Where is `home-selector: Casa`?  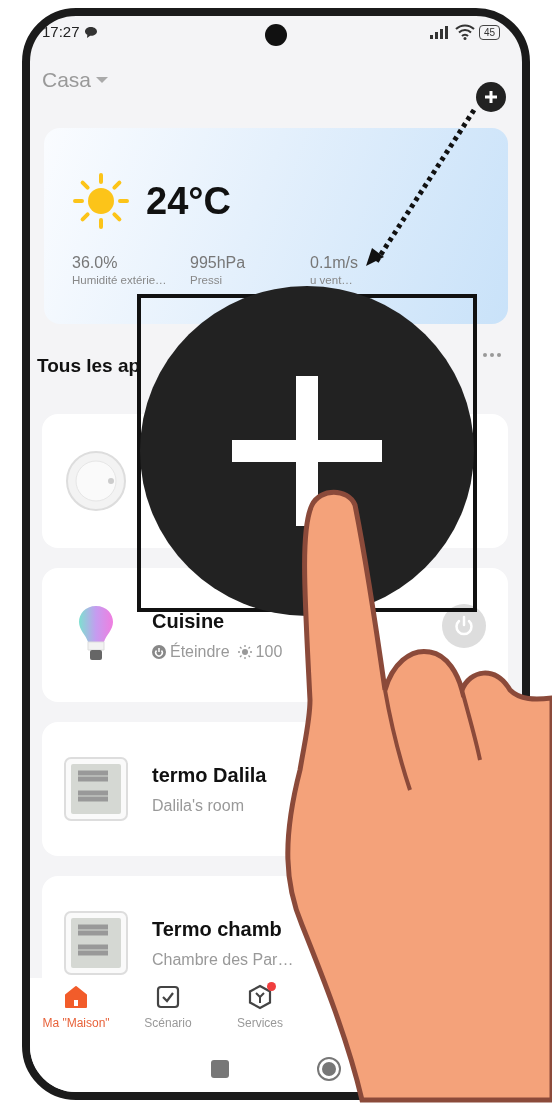
home-selector: Casa is located at coordinates (67, 80).